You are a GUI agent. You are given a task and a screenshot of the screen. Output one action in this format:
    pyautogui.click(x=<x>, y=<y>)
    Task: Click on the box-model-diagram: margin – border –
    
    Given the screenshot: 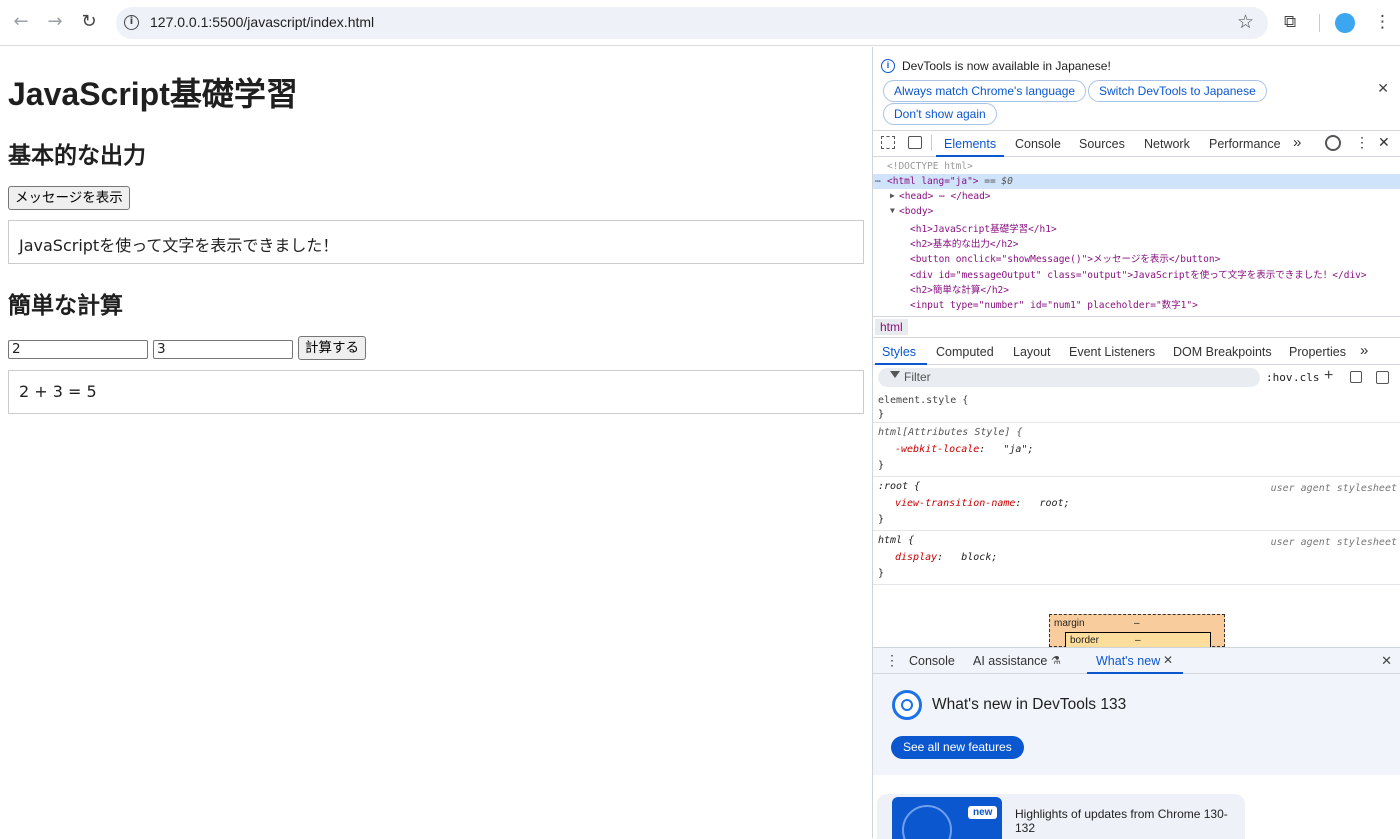 What is the action you would take?
    pyautogui.click(x=1137, y=631)
    